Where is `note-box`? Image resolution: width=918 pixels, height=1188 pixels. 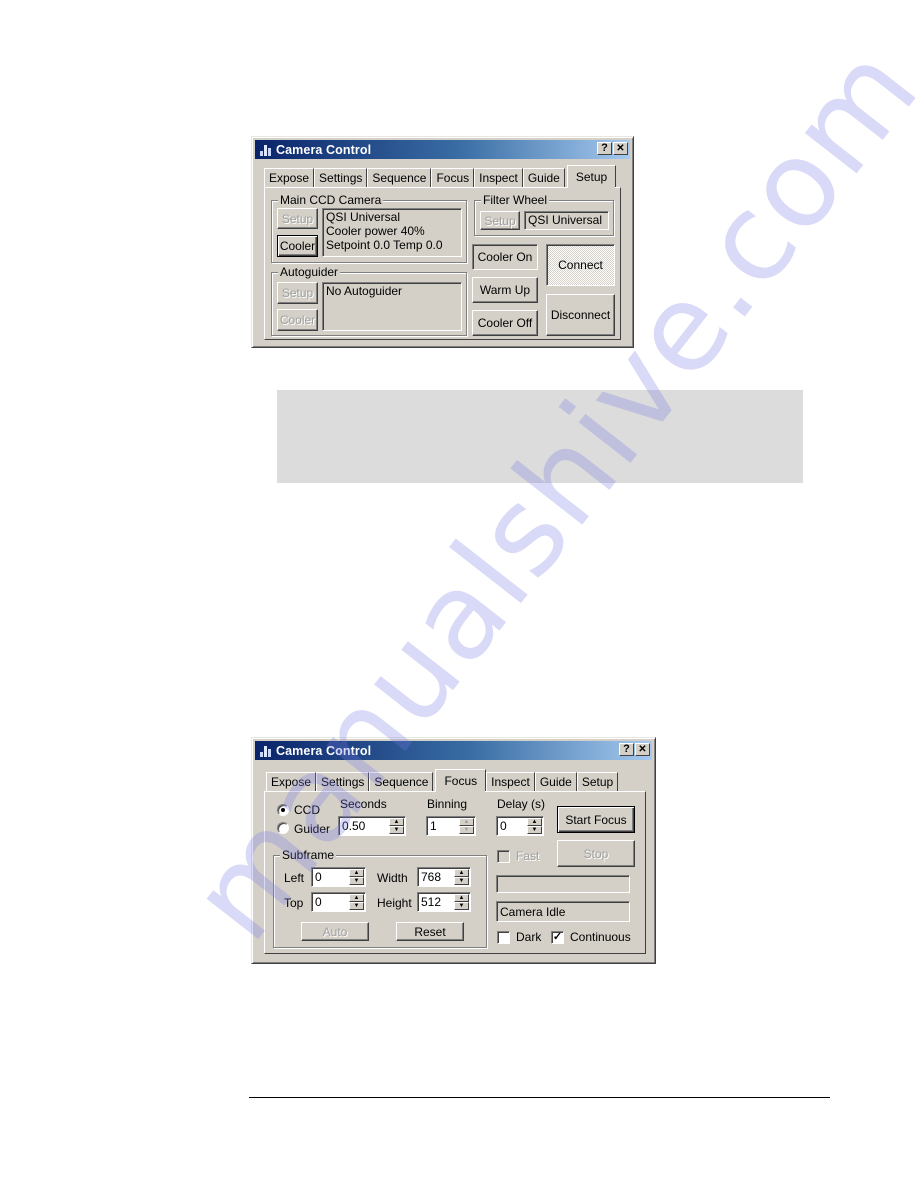
note-box is located at coordinates (540, 436).